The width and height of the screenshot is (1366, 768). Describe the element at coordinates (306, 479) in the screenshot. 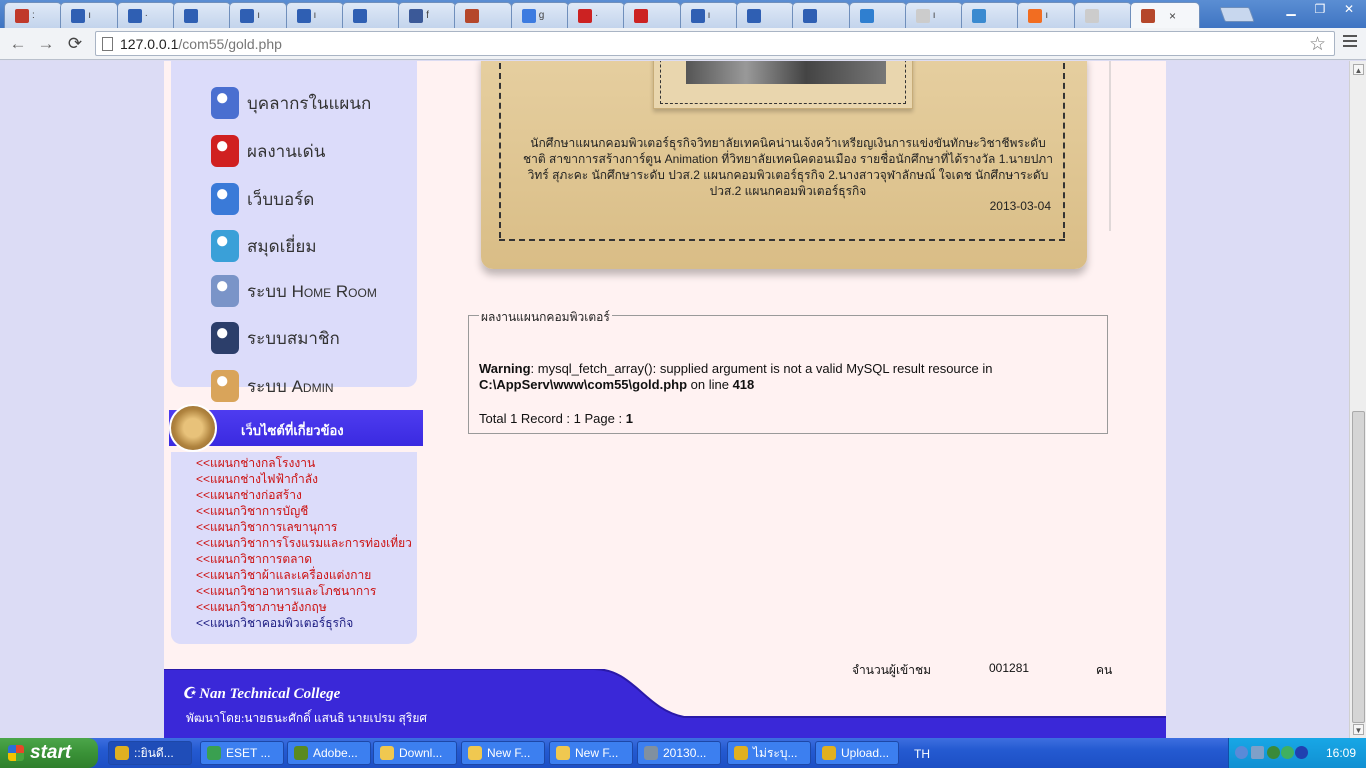

I see `related-site-link: <<แผนกช่างไฟฟ้ากำลัง` at that location.